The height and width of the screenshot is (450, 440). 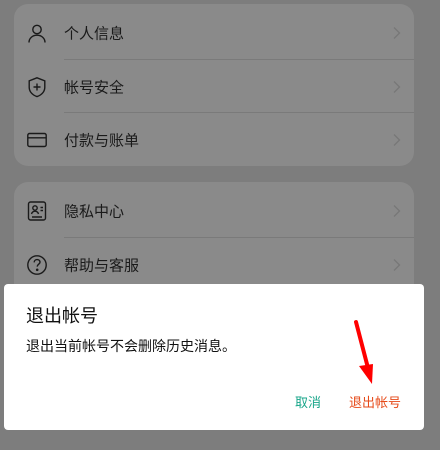 What do you see at coordinates (214, 210) in the screenshot?
I see `settings-item-privacy-center: 隐私中心` at bounding box center [214, 210].